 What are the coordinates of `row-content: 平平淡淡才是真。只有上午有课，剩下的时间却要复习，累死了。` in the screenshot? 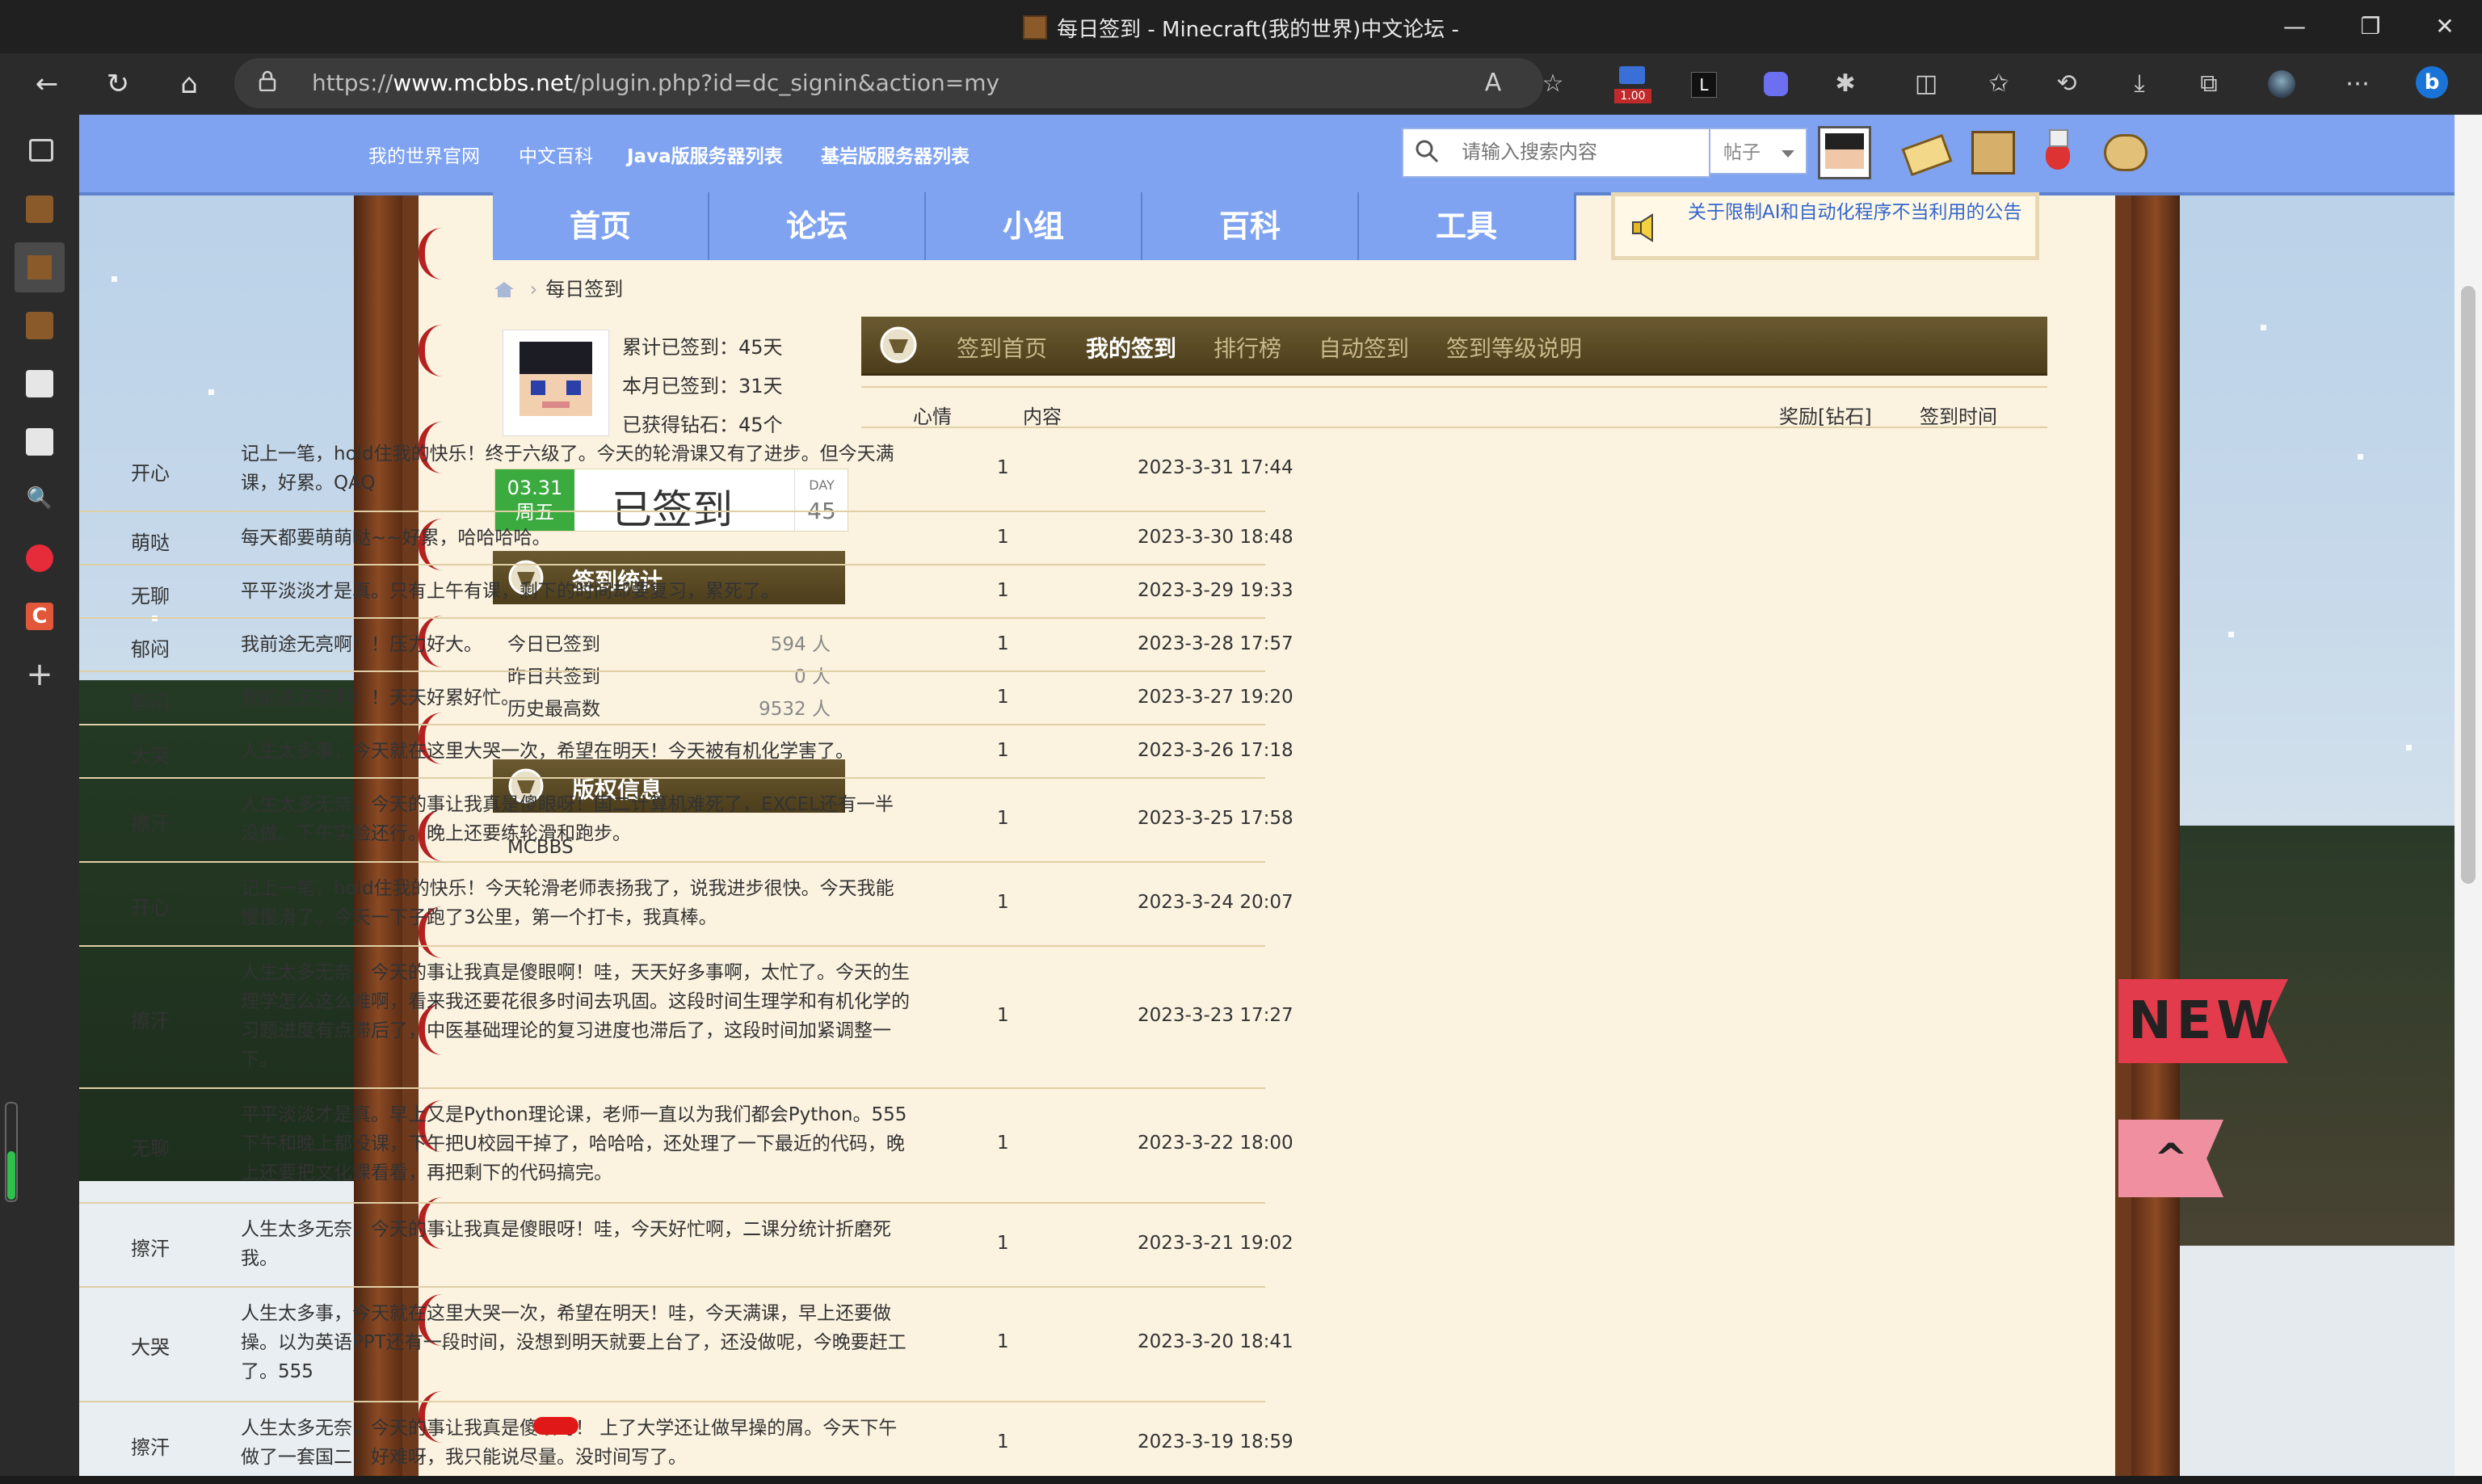 It's located at (511, 592).